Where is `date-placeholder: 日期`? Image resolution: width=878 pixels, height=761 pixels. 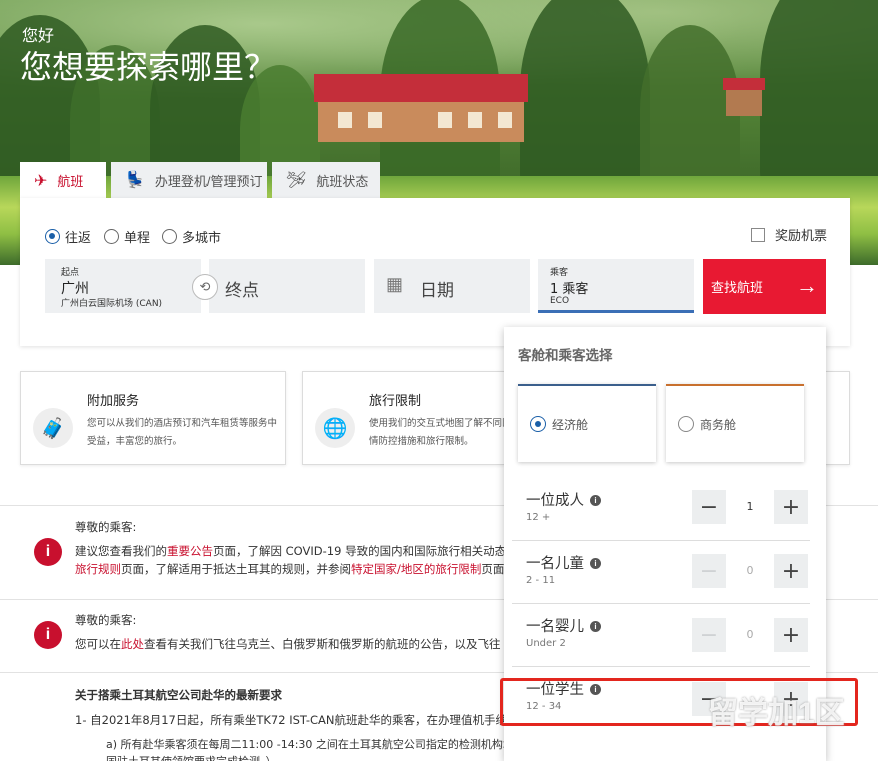
date-placeholder: 日期 is located at coordinates (437, 290).